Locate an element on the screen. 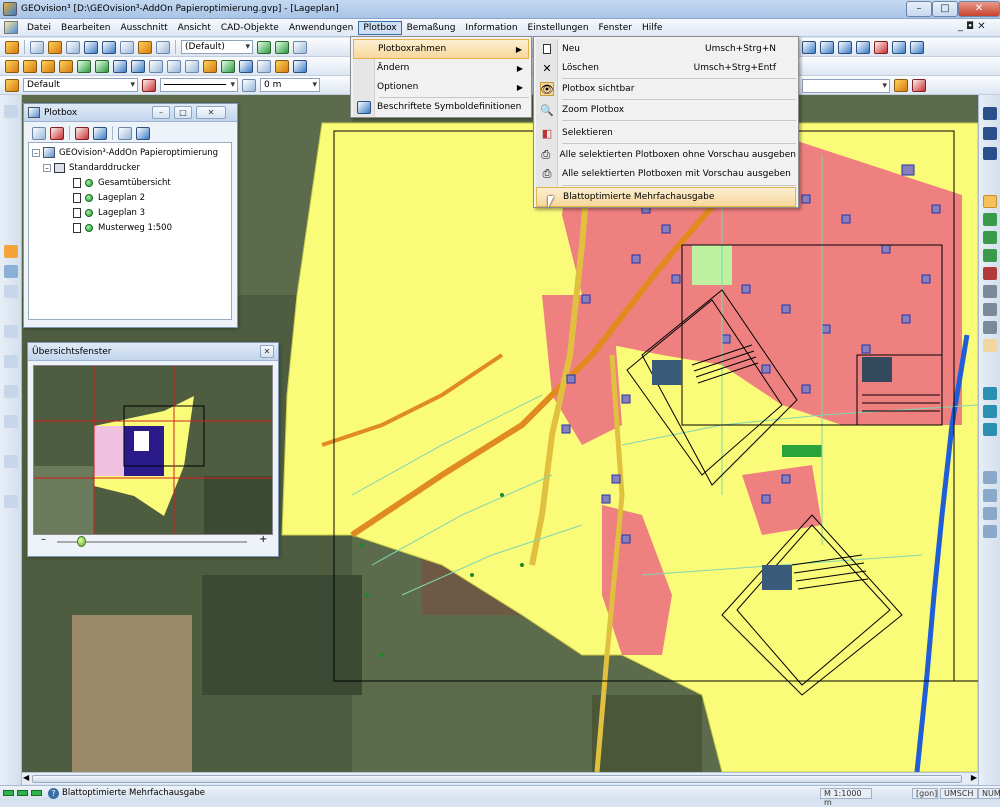 This screenshot has width=1000, height=807. tree-printer: – Standarddrucker is located at coordinates (91, 167).